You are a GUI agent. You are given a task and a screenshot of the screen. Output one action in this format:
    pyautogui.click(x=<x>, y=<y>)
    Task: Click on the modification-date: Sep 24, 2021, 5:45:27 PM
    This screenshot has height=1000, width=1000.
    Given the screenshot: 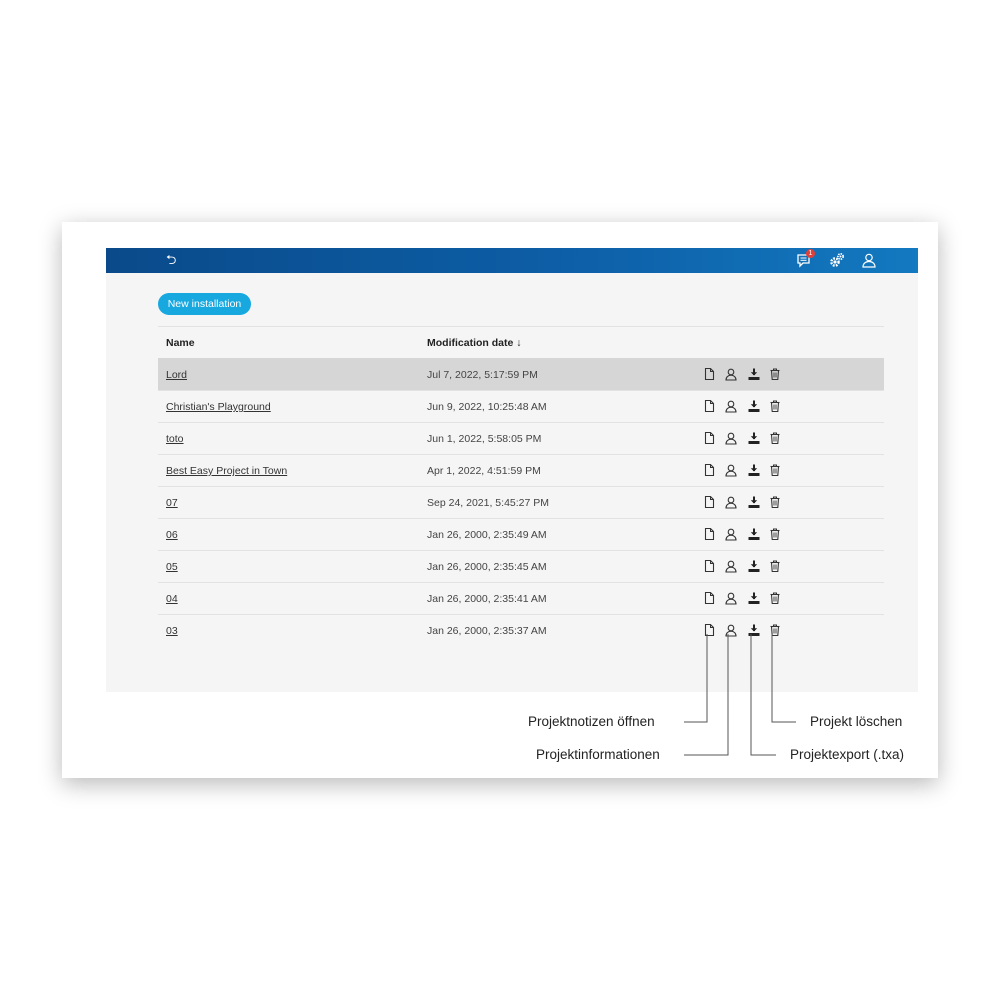 What is the action you would take?
    pyautogui.click(x=488, y=503)
    